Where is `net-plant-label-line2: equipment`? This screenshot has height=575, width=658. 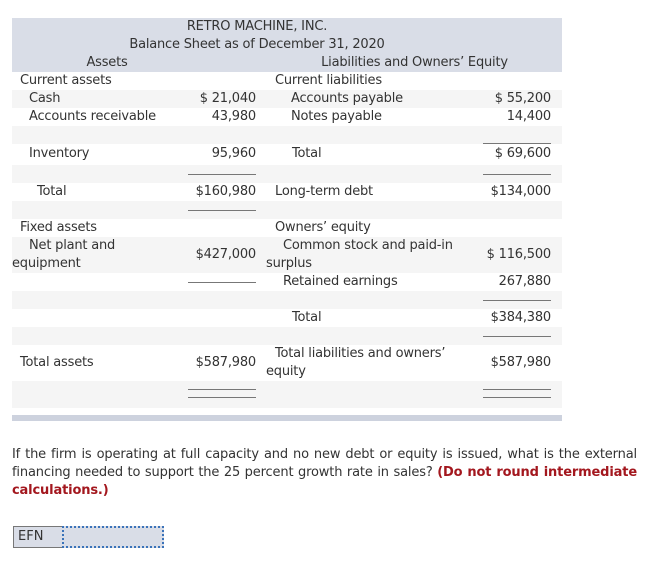 net-plant-label-line2: equipment is located at coordinates (46, 263).